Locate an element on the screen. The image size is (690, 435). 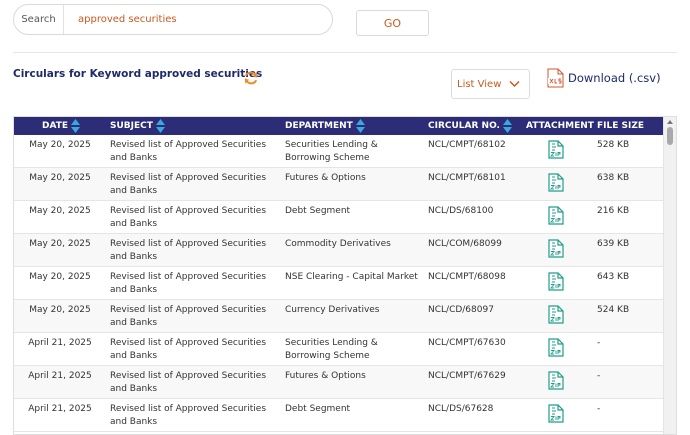
cell-circular-no: NCL/CD/68097 is located at coordinates (461, 310).